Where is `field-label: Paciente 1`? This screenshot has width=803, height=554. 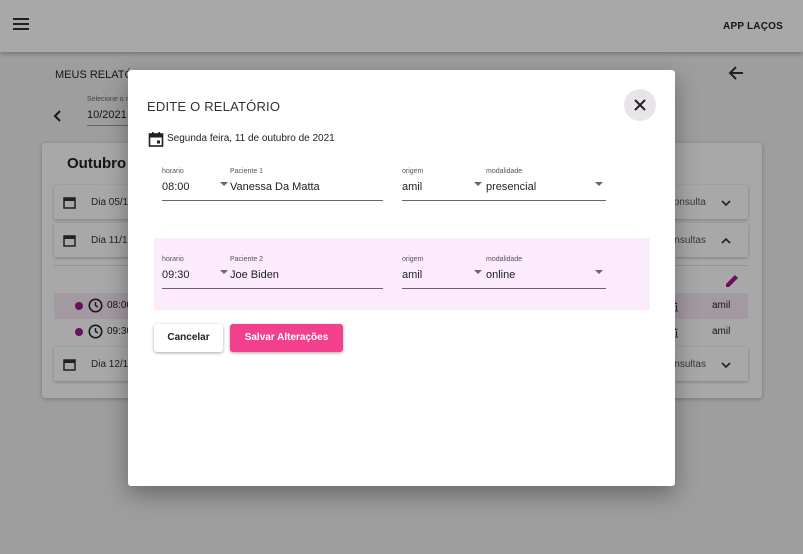 field-label: Paciente 1 is located at coordinates (247, 171).